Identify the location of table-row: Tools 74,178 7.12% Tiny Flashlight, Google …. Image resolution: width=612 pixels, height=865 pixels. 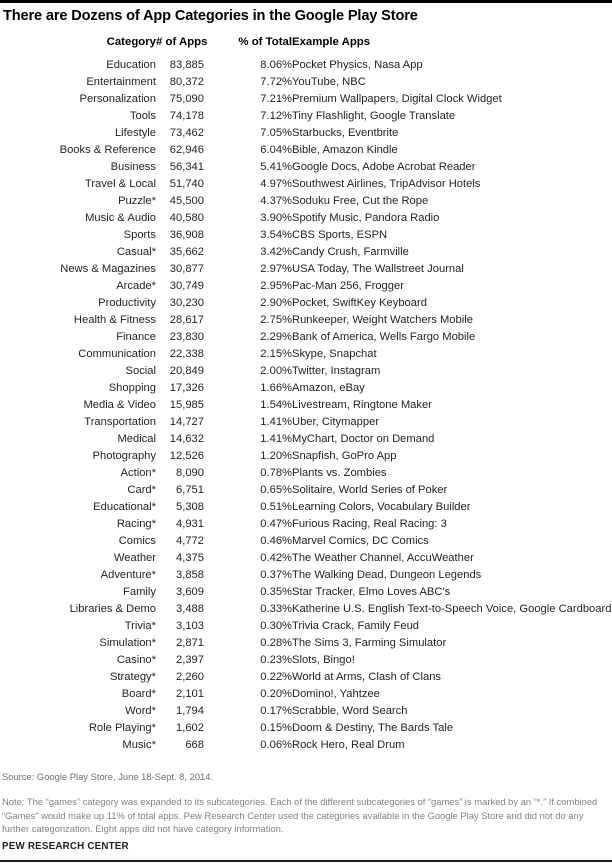
(306, 116).